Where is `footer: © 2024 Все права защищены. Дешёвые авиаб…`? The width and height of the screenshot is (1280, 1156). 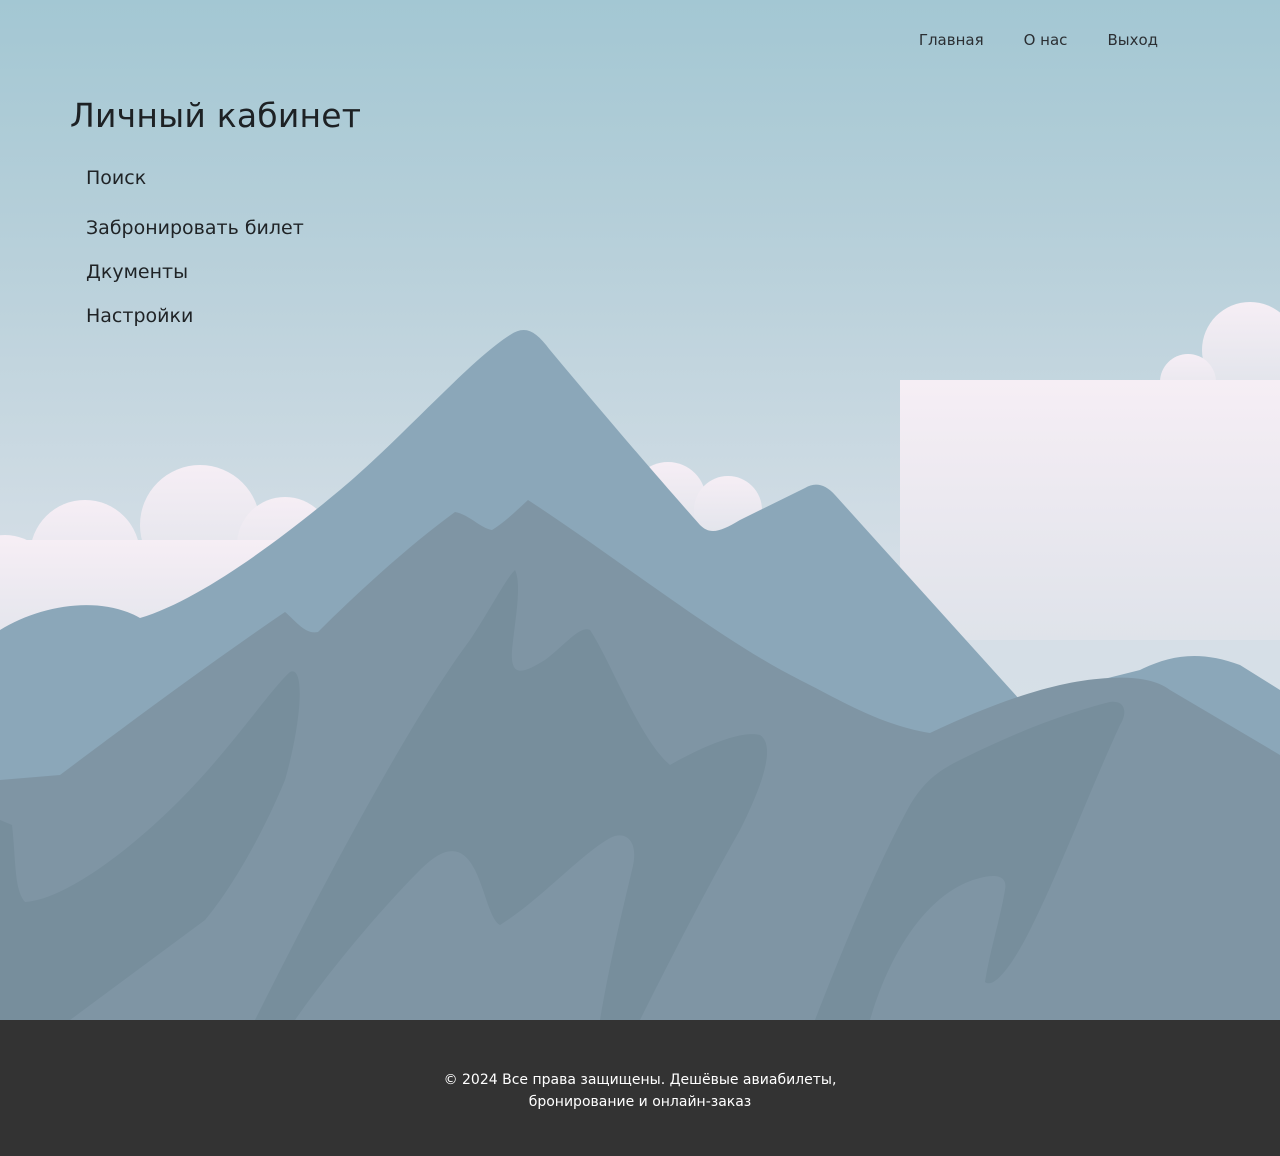
footer: © 2024 Все права защищены. Дешёвые авиаб… is located at coordinates (640, 1088).